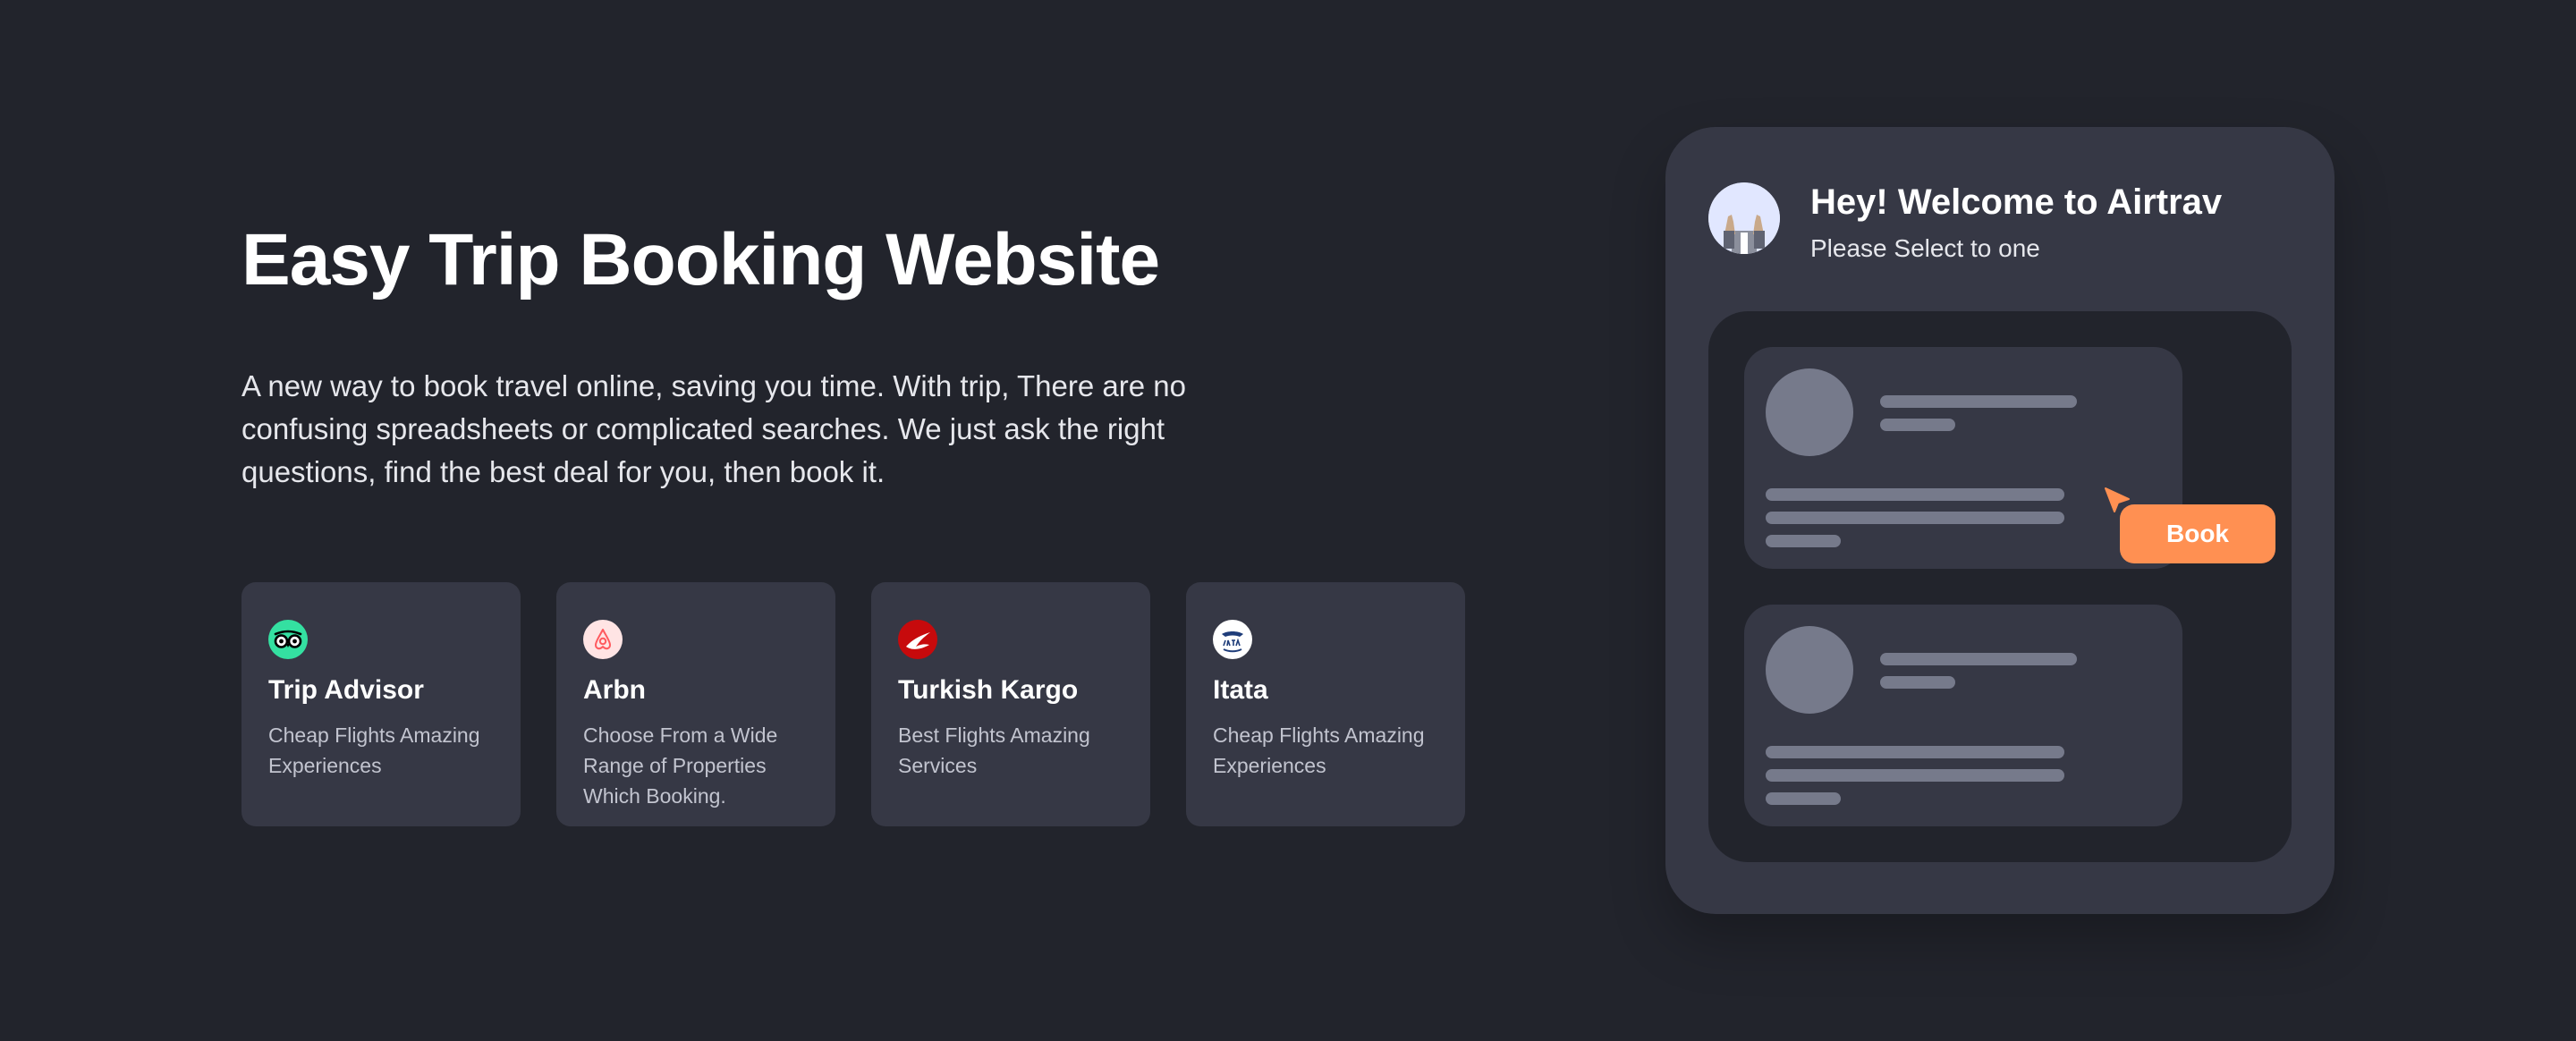 This screenshot has height=1041, width=2576. What do you see at coordinates (1325, 704) in the screenshot?
I see `partner-card-itata: Itata Cheap Flights Amazing Experiences` at bounding box center [1325, 704].